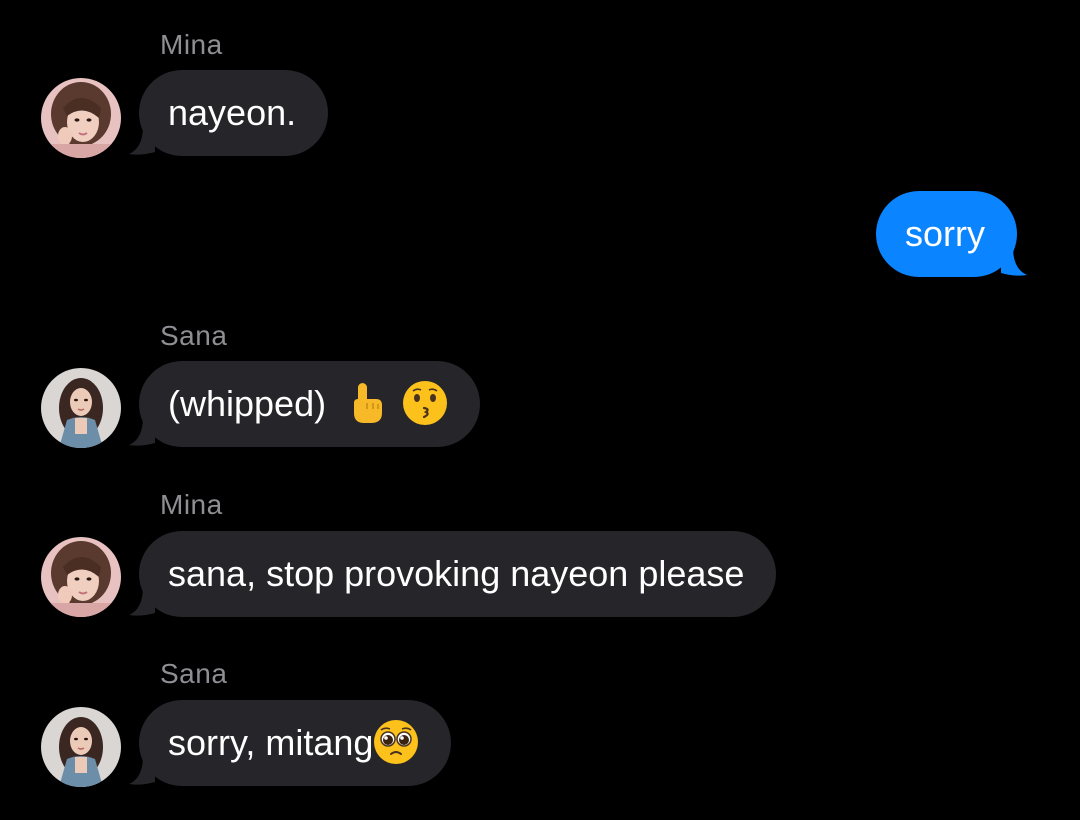  What do you see at coordinates (945, 233) in the screenshot?
I see `message-text: sorry` at bounding box center [945, 233].